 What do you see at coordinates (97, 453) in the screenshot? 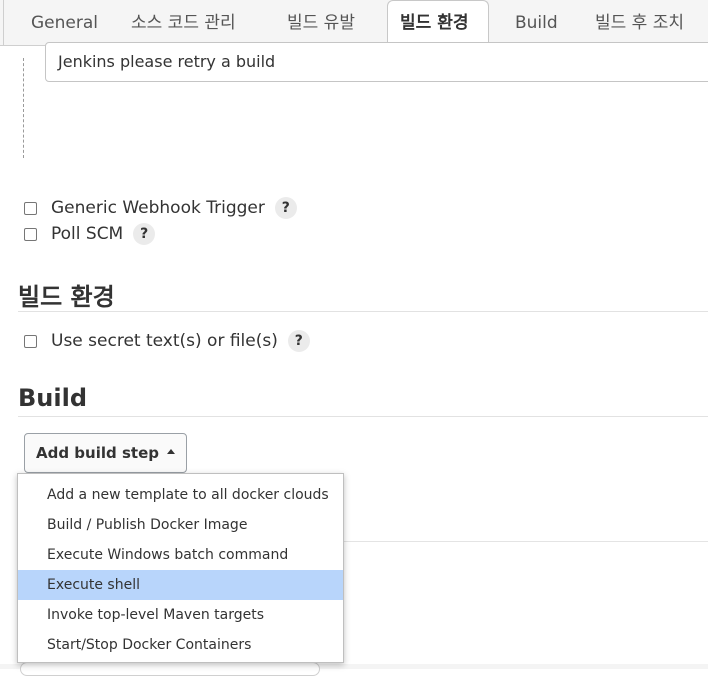
I see `add-build-step-label: Add build step` at bounding box center [97, 453].